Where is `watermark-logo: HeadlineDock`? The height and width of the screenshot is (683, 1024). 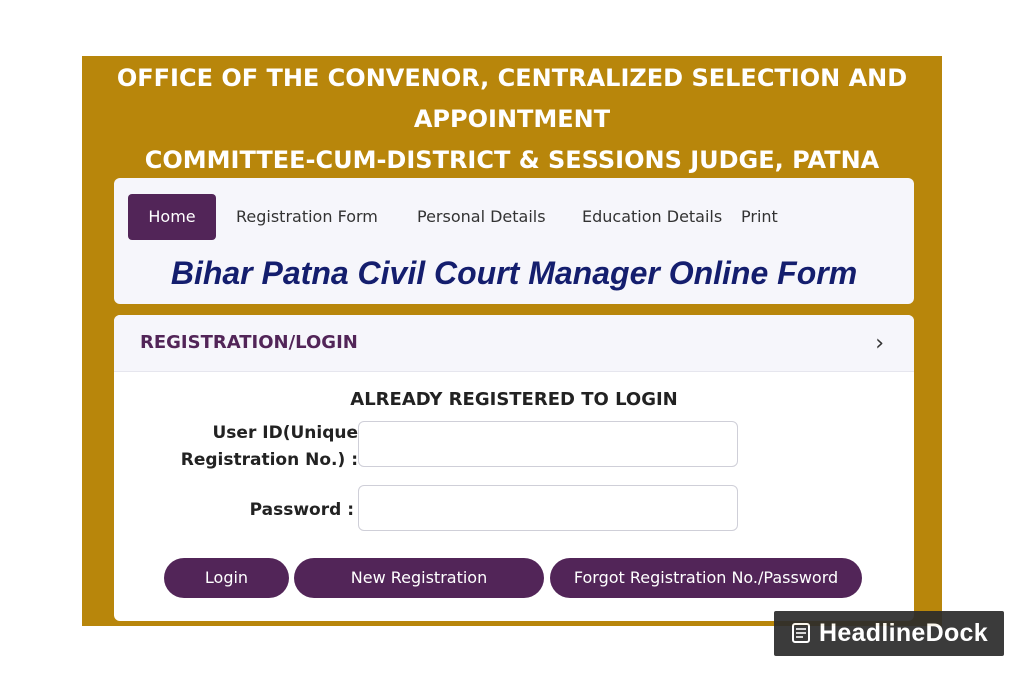
watermark-logo: HeadlineDock is located at coordinates (889, 633).